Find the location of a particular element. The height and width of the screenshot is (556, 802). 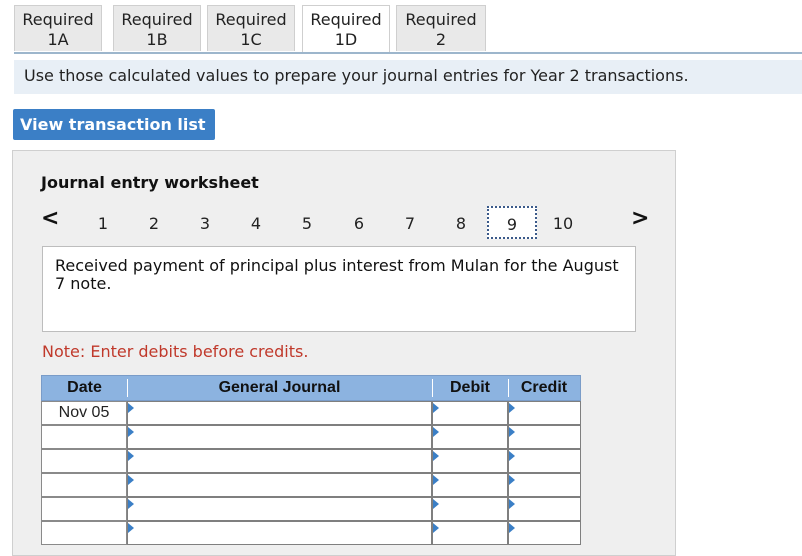

table-row: Nov 05 is located at coordinates (311, 413).